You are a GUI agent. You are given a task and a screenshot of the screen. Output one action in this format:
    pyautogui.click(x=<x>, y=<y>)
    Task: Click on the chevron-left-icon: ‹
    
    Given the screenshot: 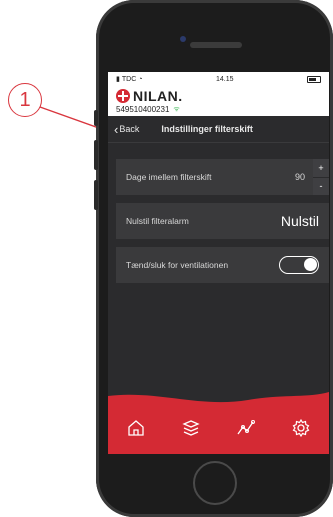 What is the action you would take?
    pyautogui.click(x=116, y=129)
    